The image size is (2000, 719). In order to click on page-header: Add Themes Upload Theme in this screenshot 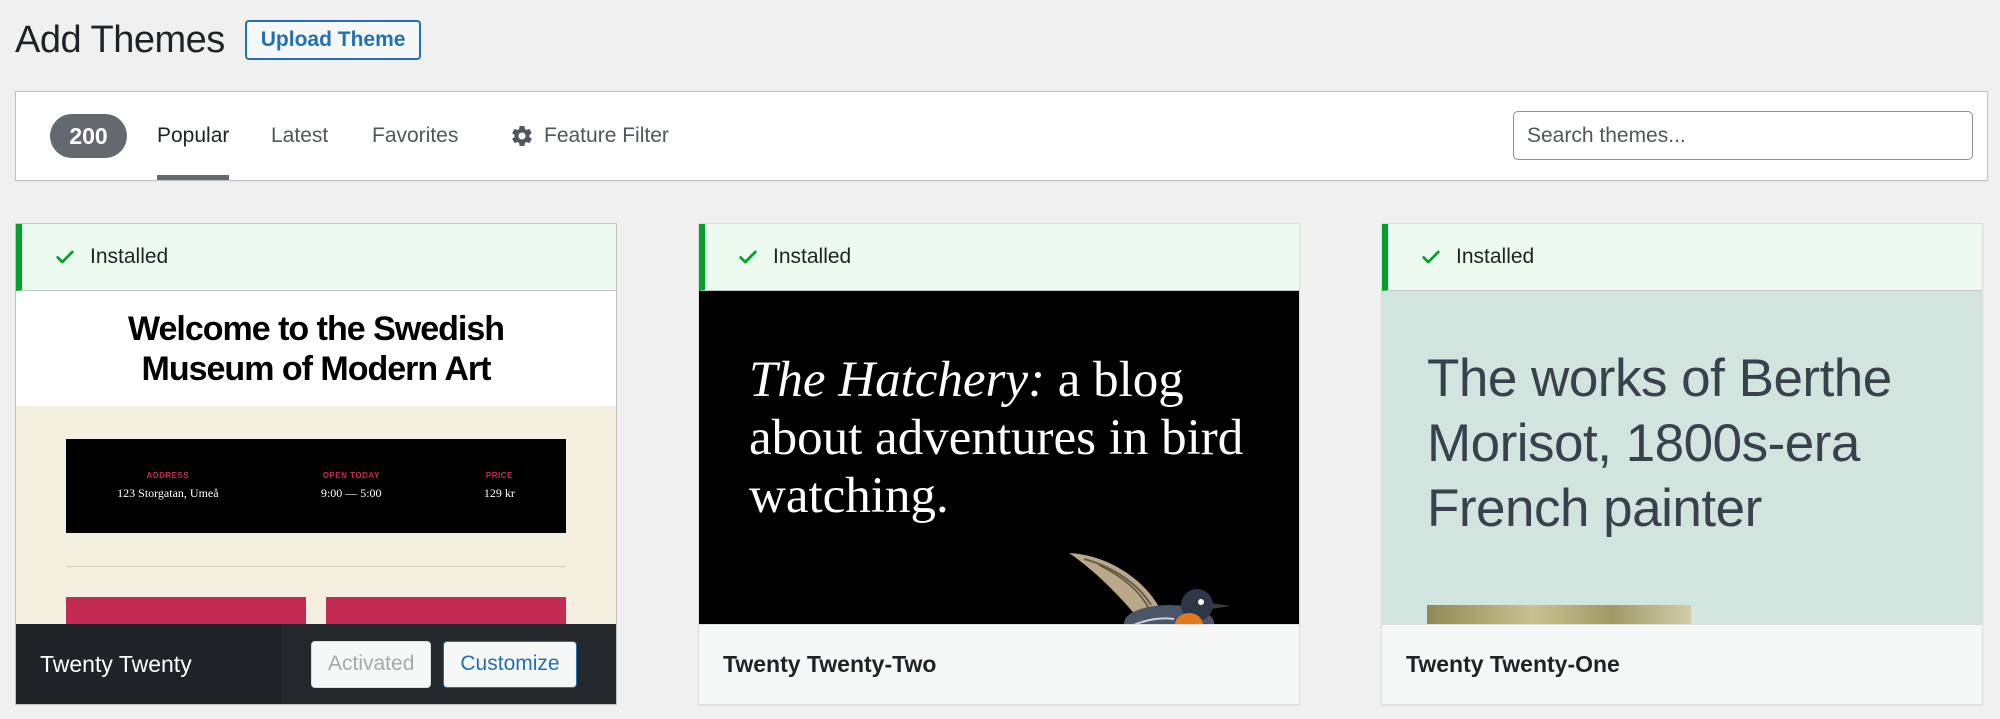, I will do `click(218, 40)`.